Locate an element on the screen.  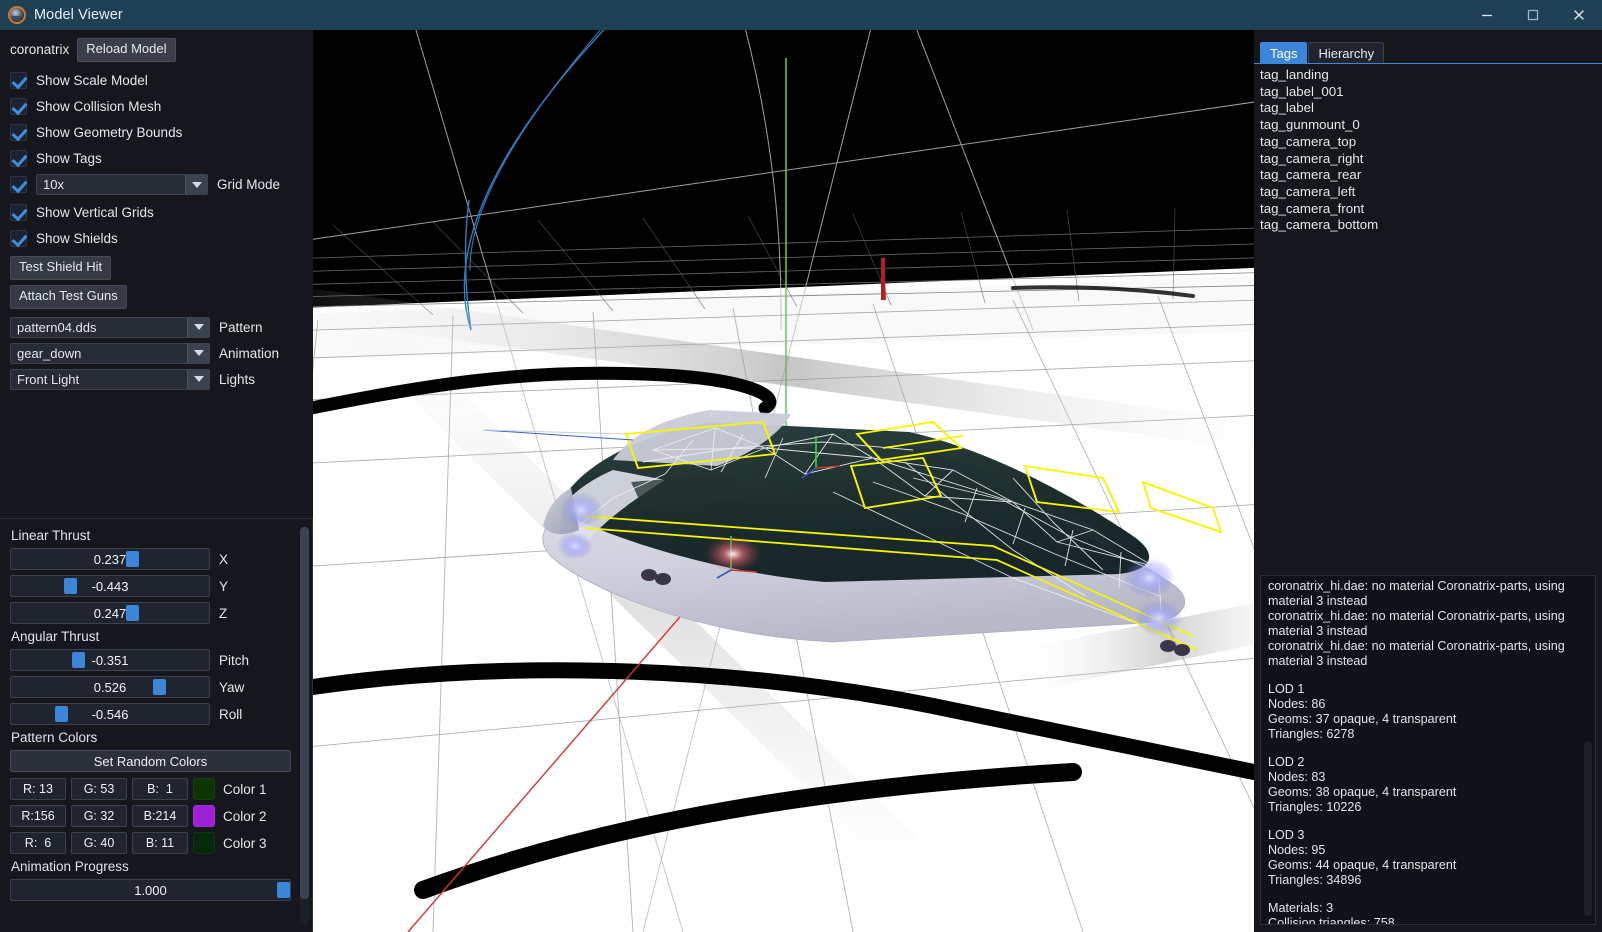
log-line: LOD 1 is located at coordinates (1286, 689).